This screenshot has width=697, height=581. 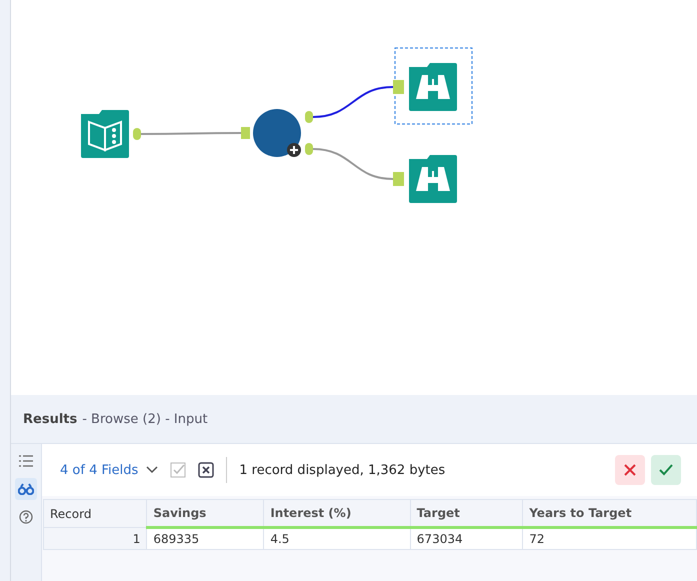 I want to click on column-header: Years to Target, so click(x=609, y=514).